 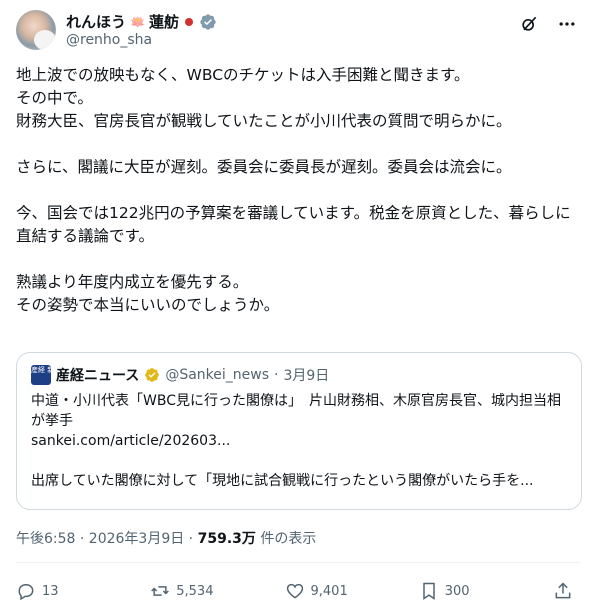 I want to click on reply-count: 13, so click(x=50, y=591).